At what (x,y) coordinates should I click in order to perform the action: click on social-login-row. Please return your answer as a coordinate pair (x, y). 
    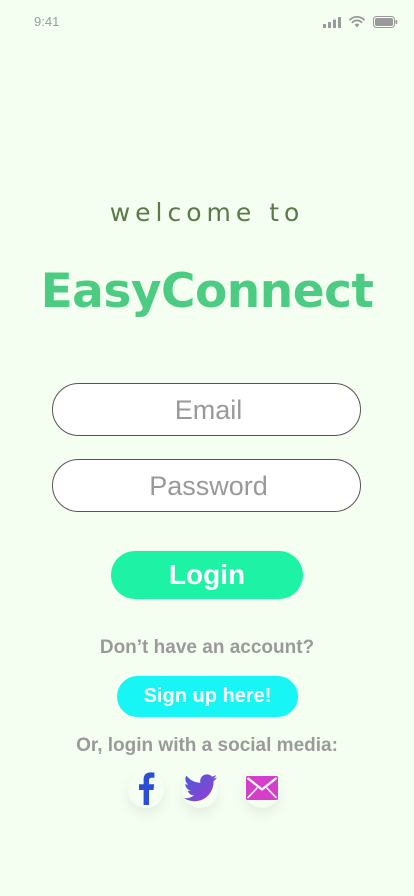
    Looking at the image, I should click on (207, 792).